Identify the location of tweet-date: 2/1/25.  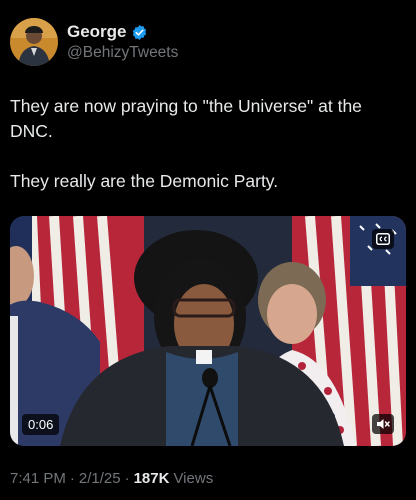
(100, 478).